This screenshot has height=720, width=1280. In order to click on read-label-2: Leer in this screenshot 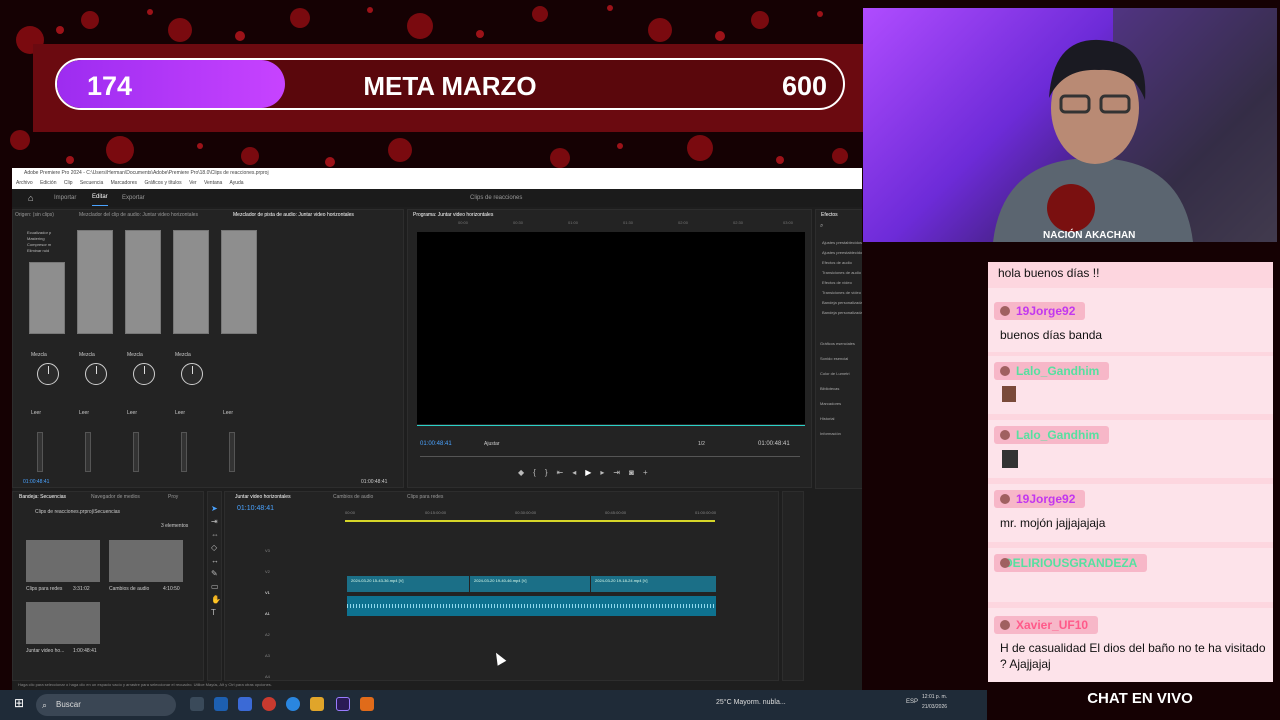, I will do `click(84, 413)`.